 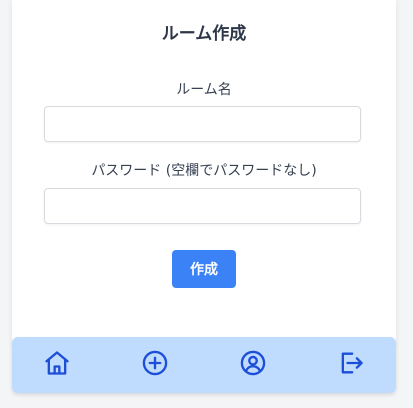 I want to click on home-icon, so click(x=57, y=365).